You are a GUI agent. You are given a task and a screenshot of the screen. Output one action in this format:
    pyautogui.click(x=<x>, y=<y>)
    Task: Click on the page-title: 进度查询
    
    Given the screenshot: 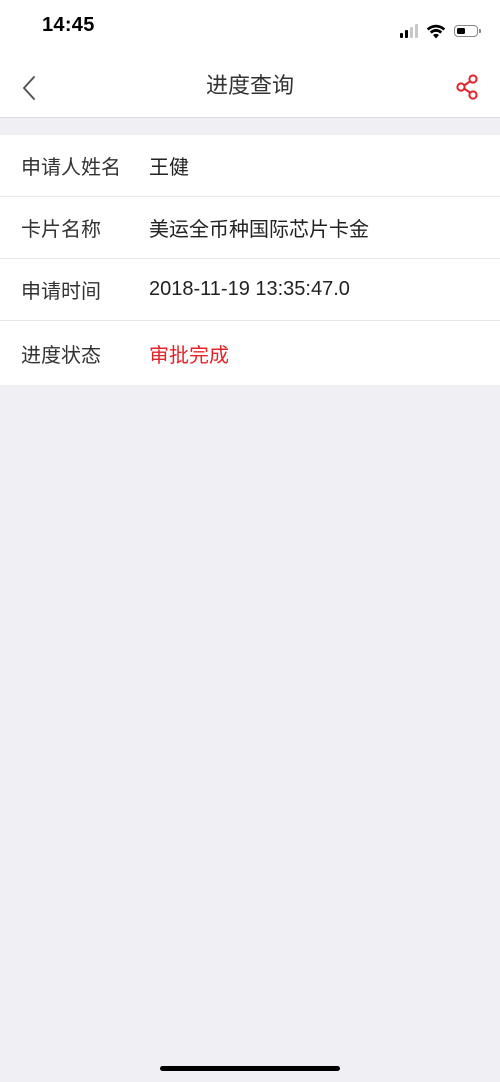 What is the action you would take?
    pyautogui.click(x=249, y=86)
    